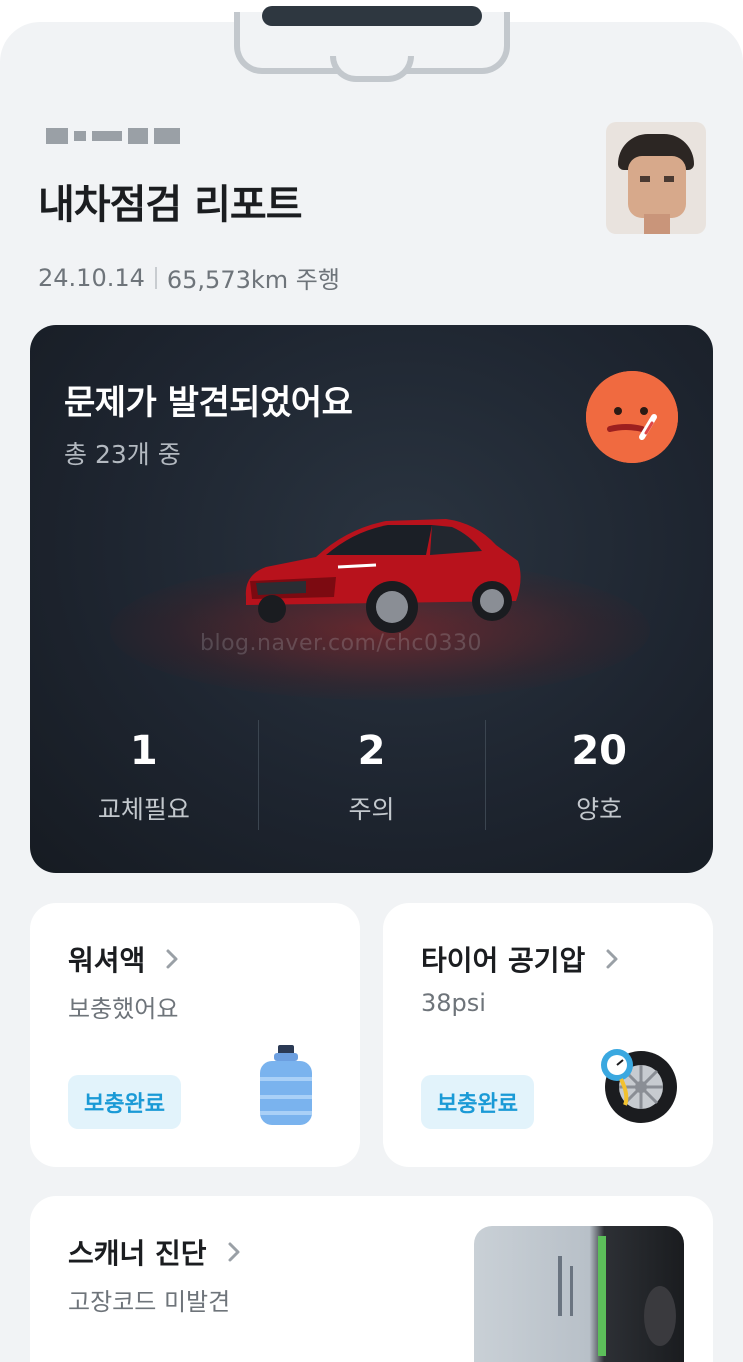 The height and width of the screenshot is (1362, 743). What do you see at coordinates (503, 960) in the screenshot?
I see `tire-title: 타이어 공기압` at bounding box center [503, 960].